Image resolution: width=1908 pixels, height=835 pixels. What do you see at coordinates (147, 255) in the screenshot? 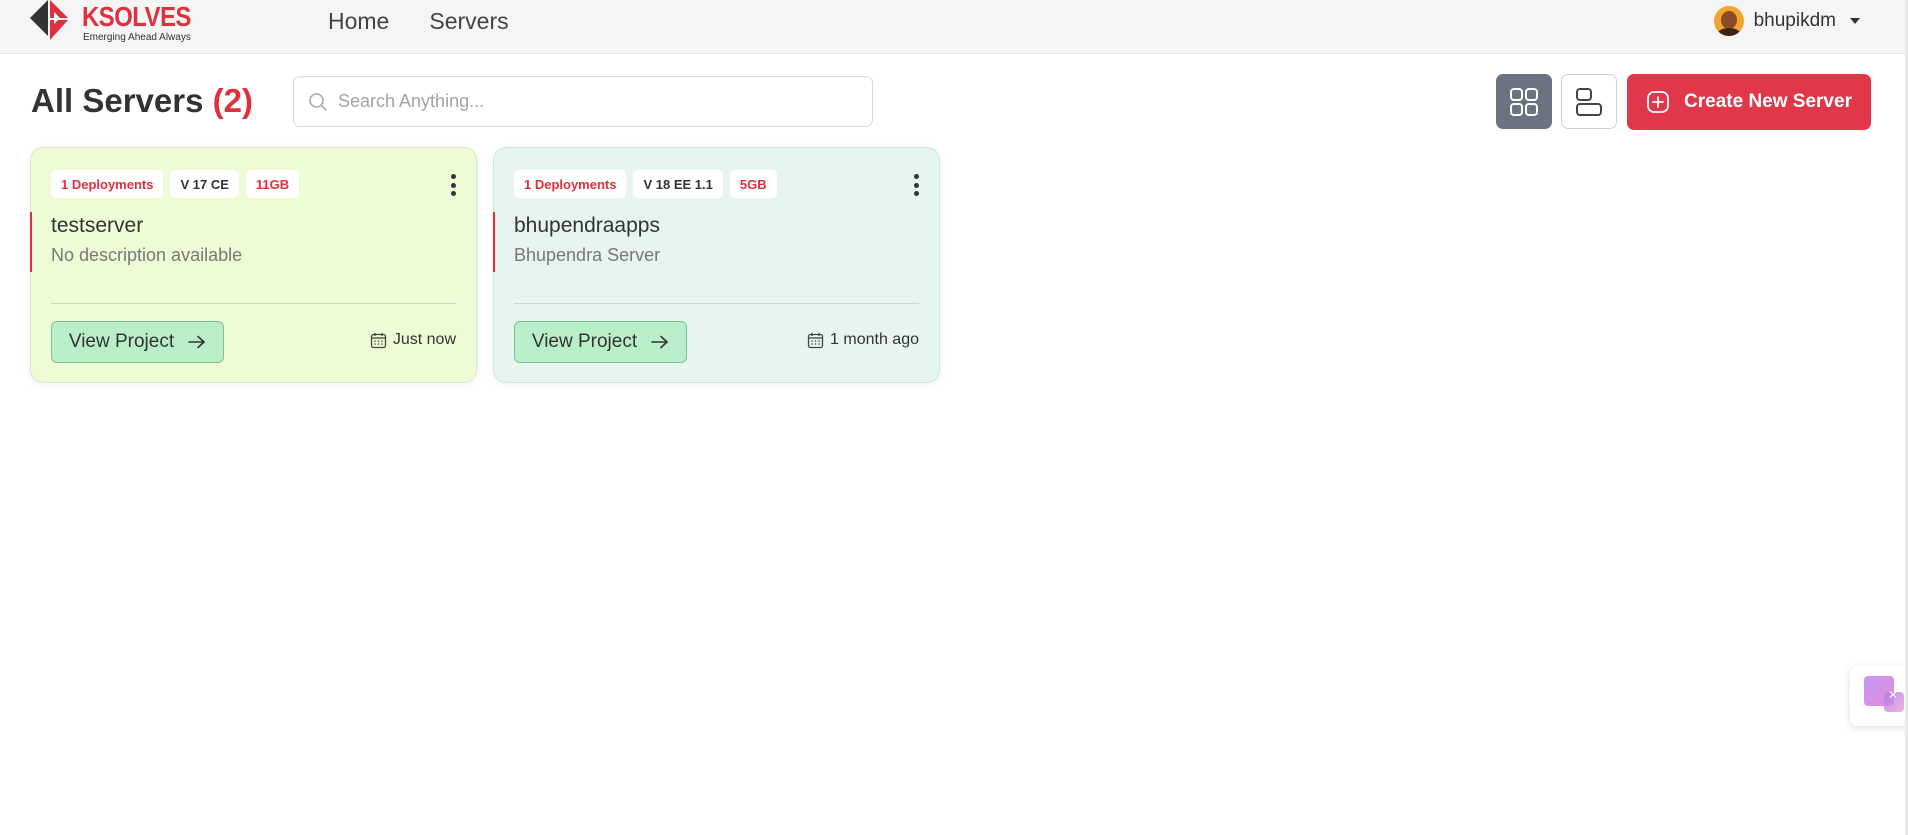
I see `server-description: No description available` at bounding box center [147, 255].